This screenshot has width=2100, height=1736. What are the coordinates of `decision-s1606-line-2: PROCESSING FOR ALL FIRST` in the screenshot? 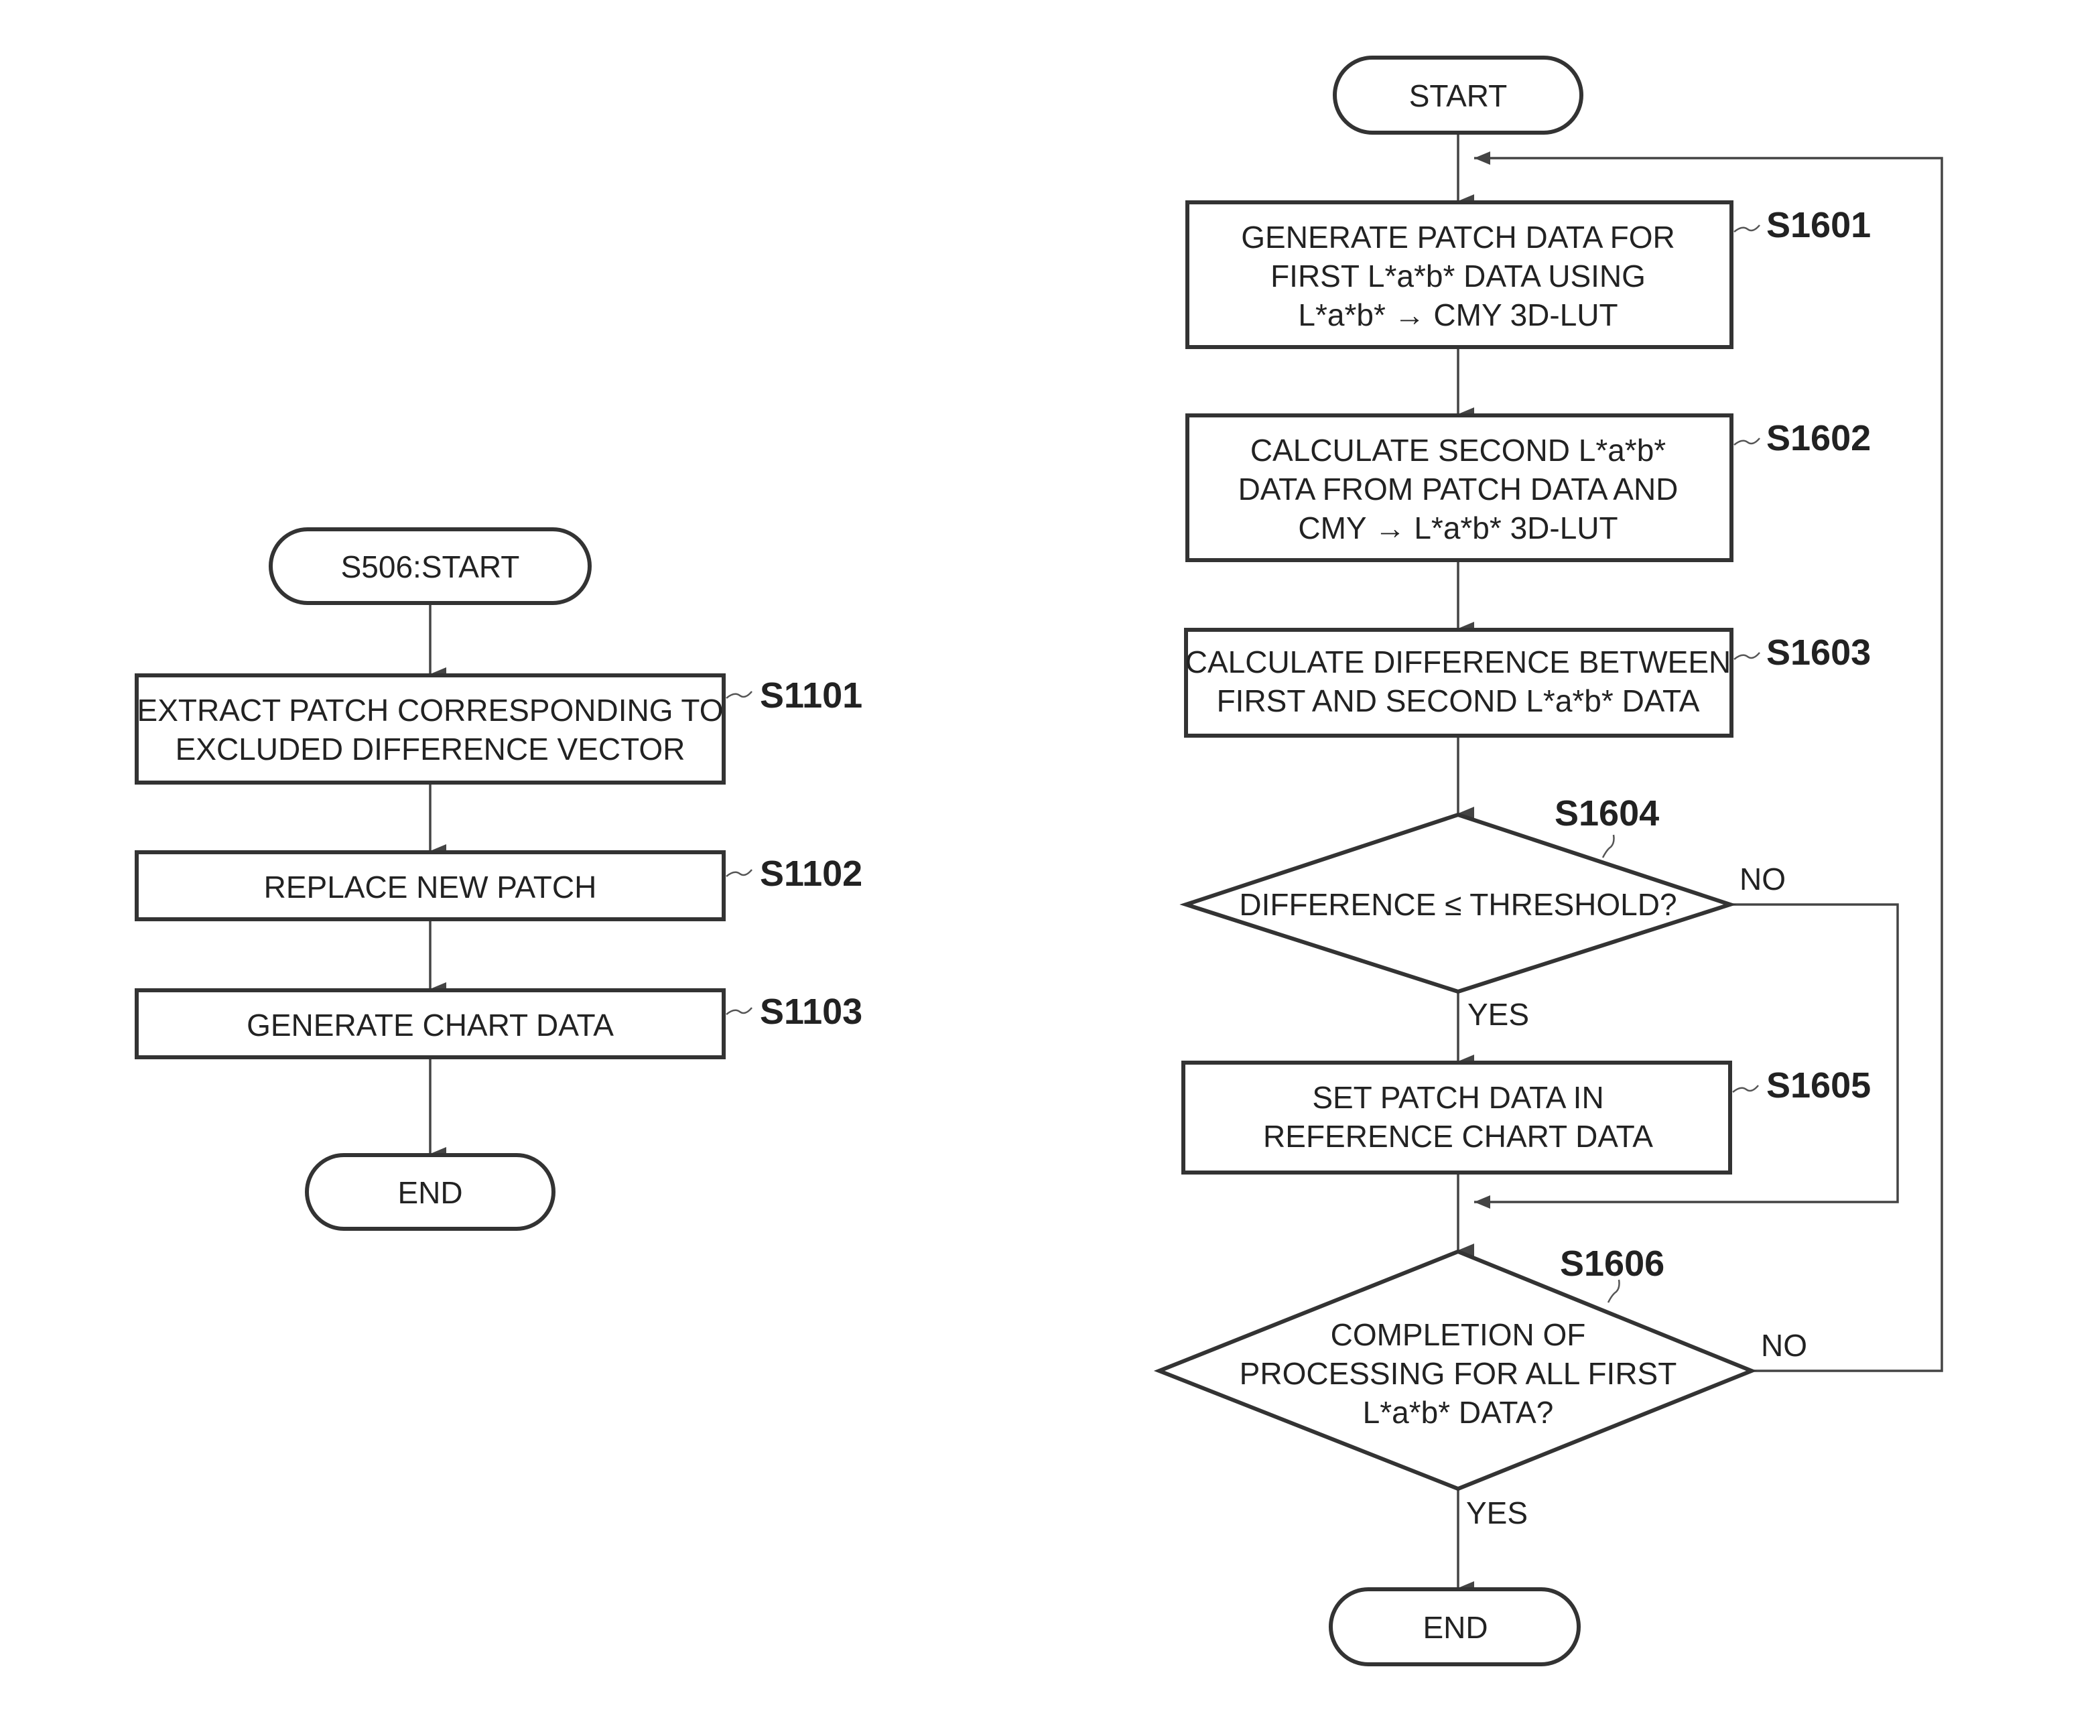 It's located at (1458, 1373).